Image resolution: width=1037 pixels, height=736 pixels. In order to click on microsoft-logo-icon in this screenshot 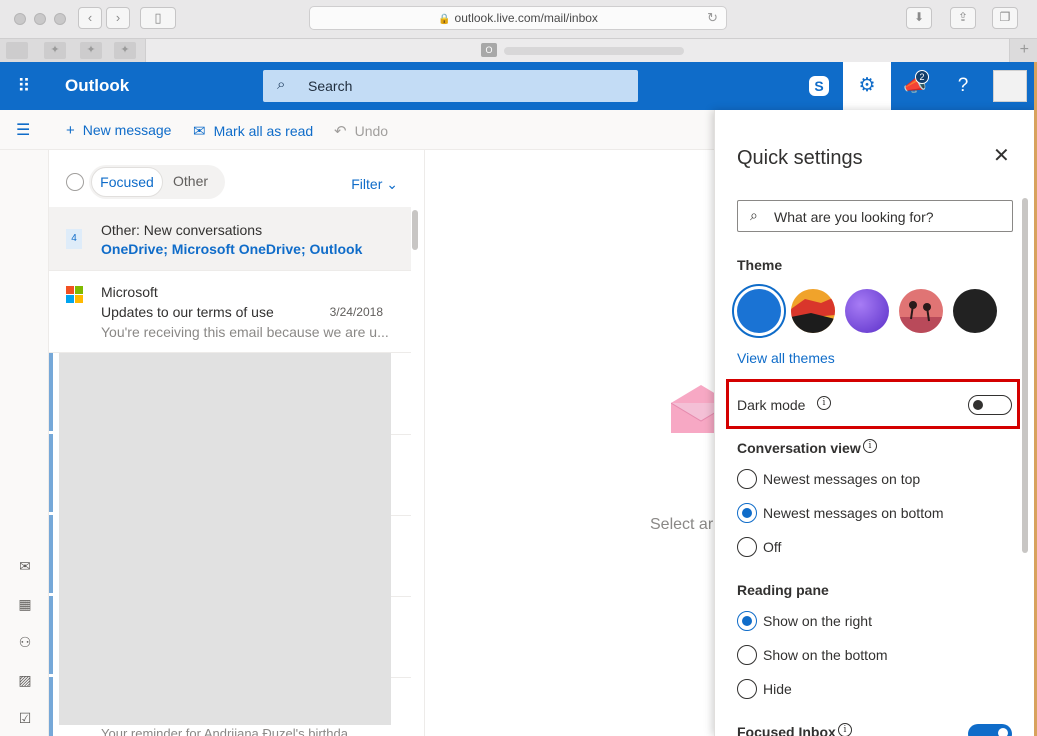, I will do `click(75, 295)`.